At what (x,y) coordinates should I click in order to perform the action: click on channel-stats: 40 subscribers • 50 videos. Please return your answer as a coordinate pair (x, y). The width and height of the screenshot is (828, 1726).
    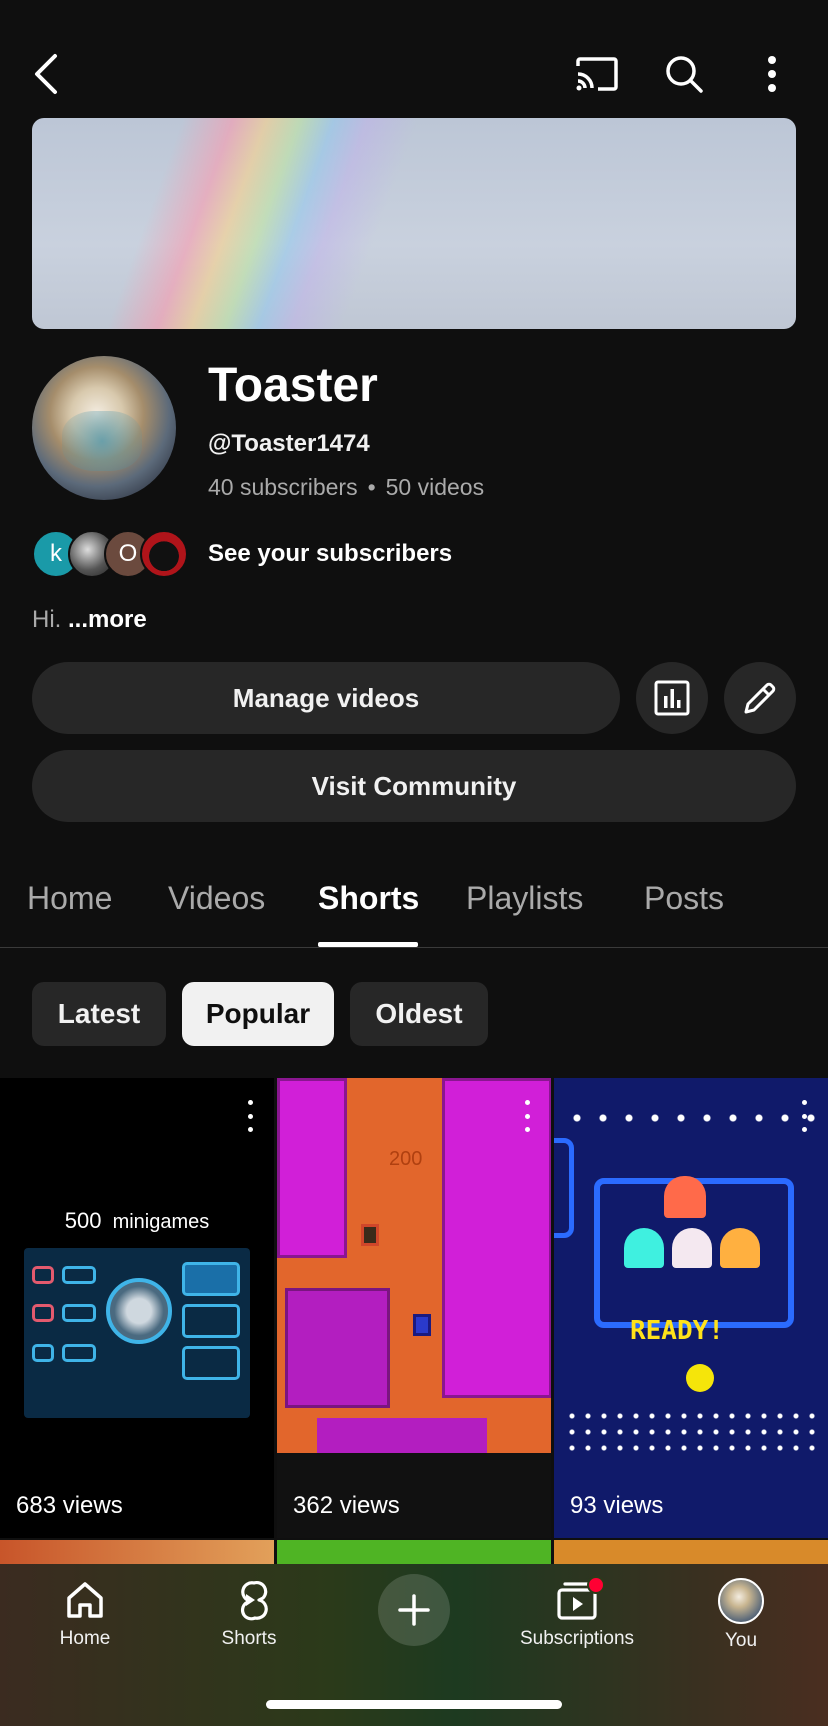
    Looking at the image, I should click on (346, 487).